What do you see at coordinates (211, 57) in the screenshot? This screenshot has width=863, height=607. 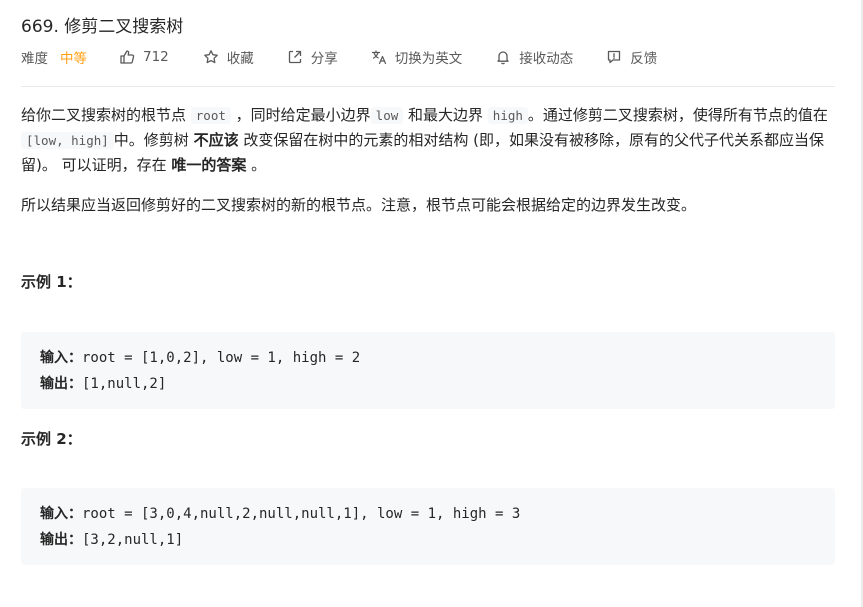 I see `star-icon` at bounding box center [211, 57].